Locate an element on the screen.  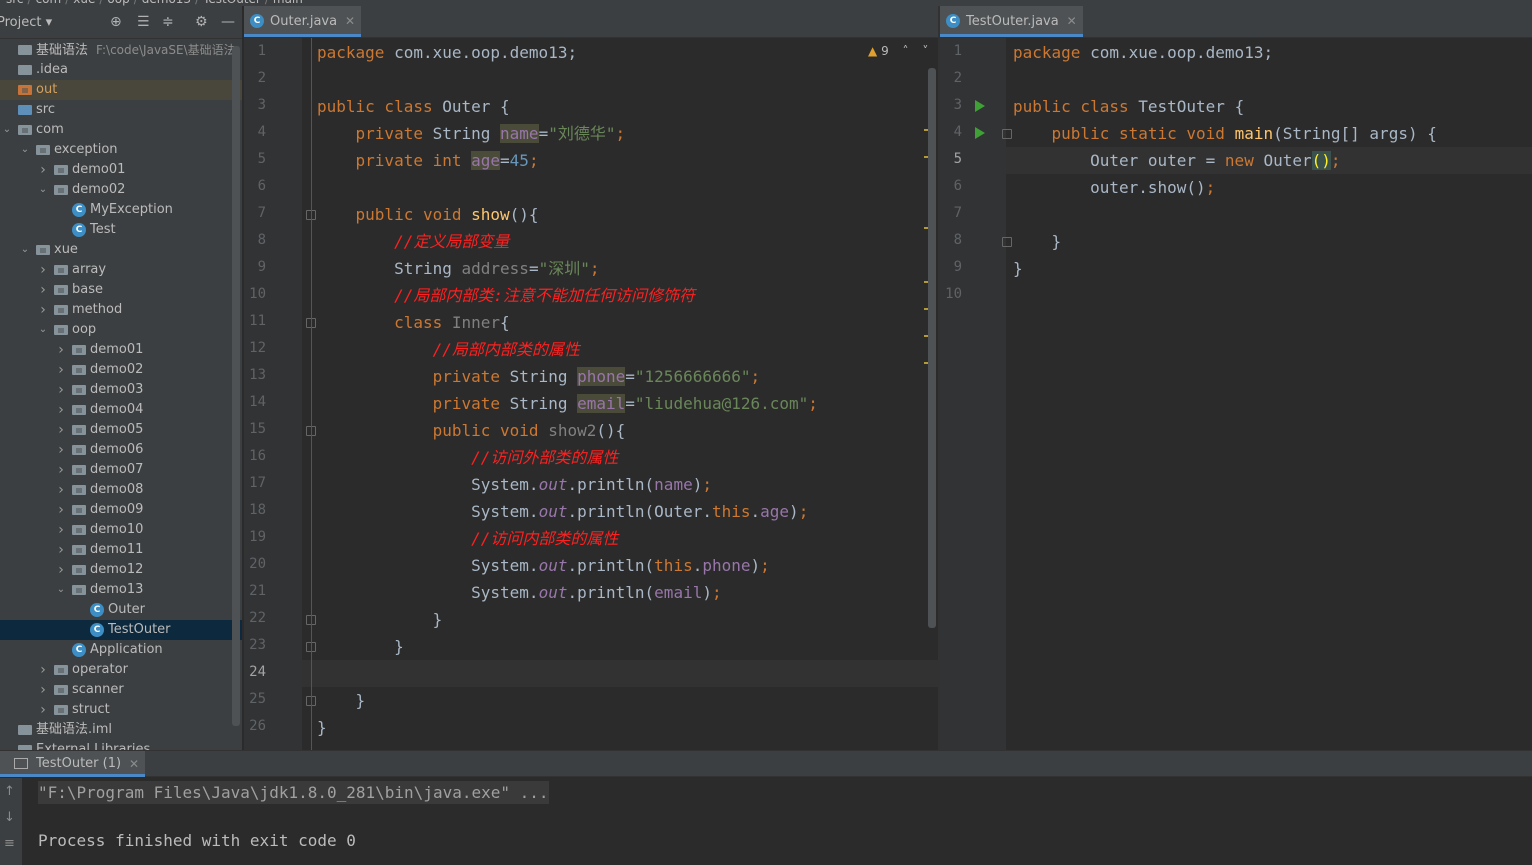
tree-item--iml: 基础语法.iml is located at coordinates (121, 730).